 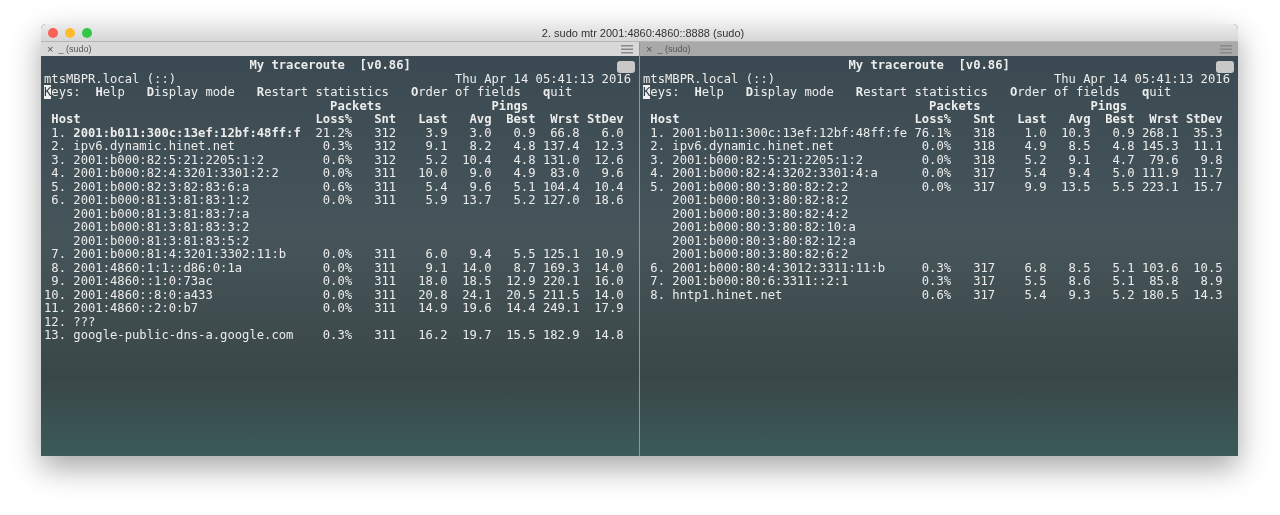 What do you see at coordinates (1207, 295) in the screenshot?
I see `stat-value: 14.3` at bounding box center [1207, 295].